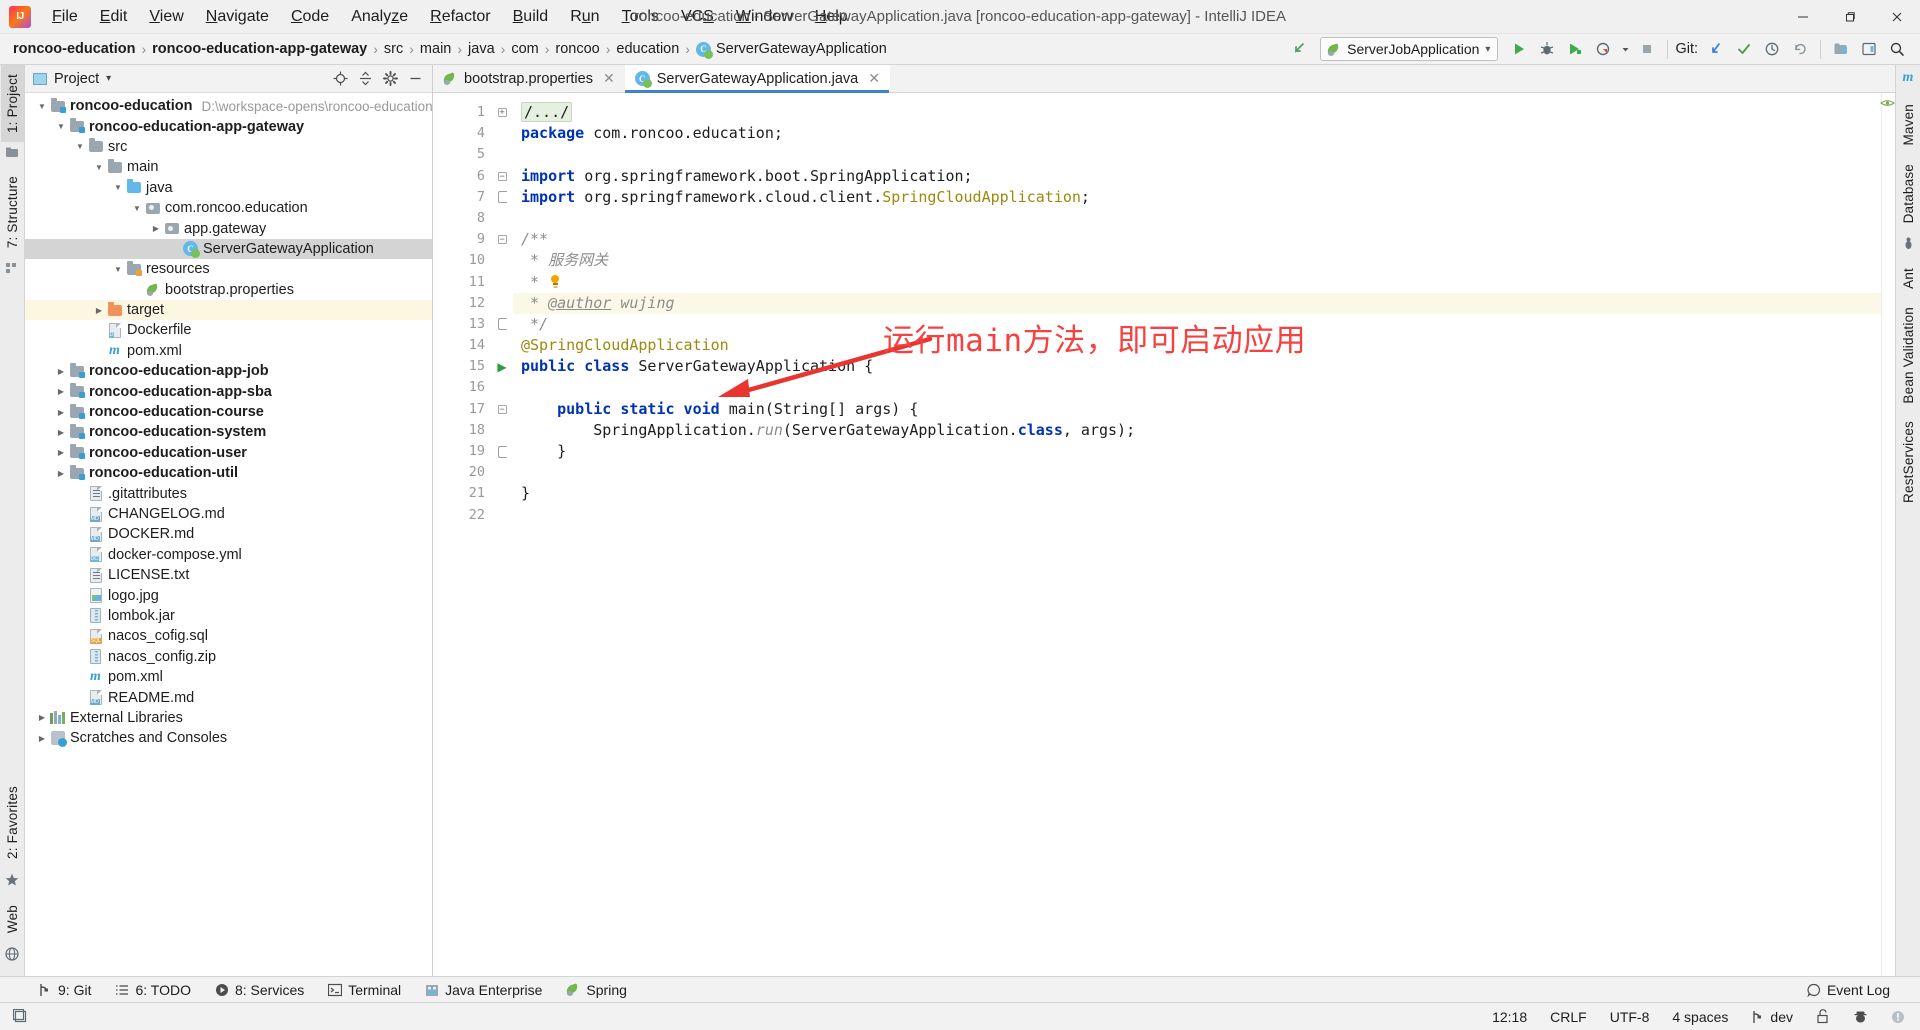 This screenshot has height=1030, width=1920. Describe the element at coordinates (12, 822) in the screenshot. I see `sidebar-tab-favorites: 2: Favorites` at that location.